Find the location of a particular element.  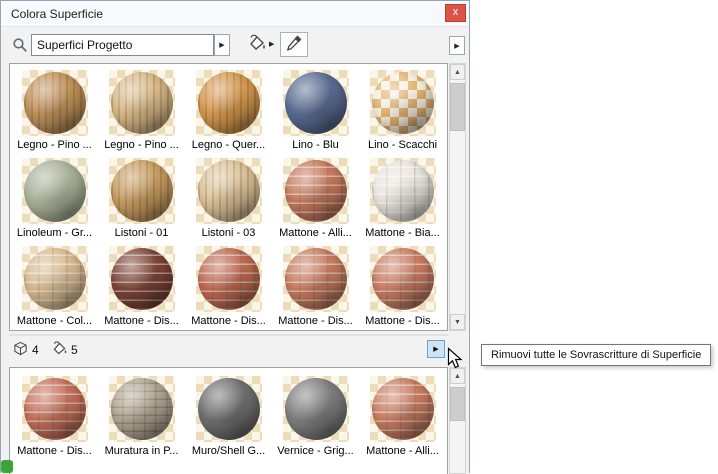

arrow-up-icon: ▲ is located at coordinates (457, 72).